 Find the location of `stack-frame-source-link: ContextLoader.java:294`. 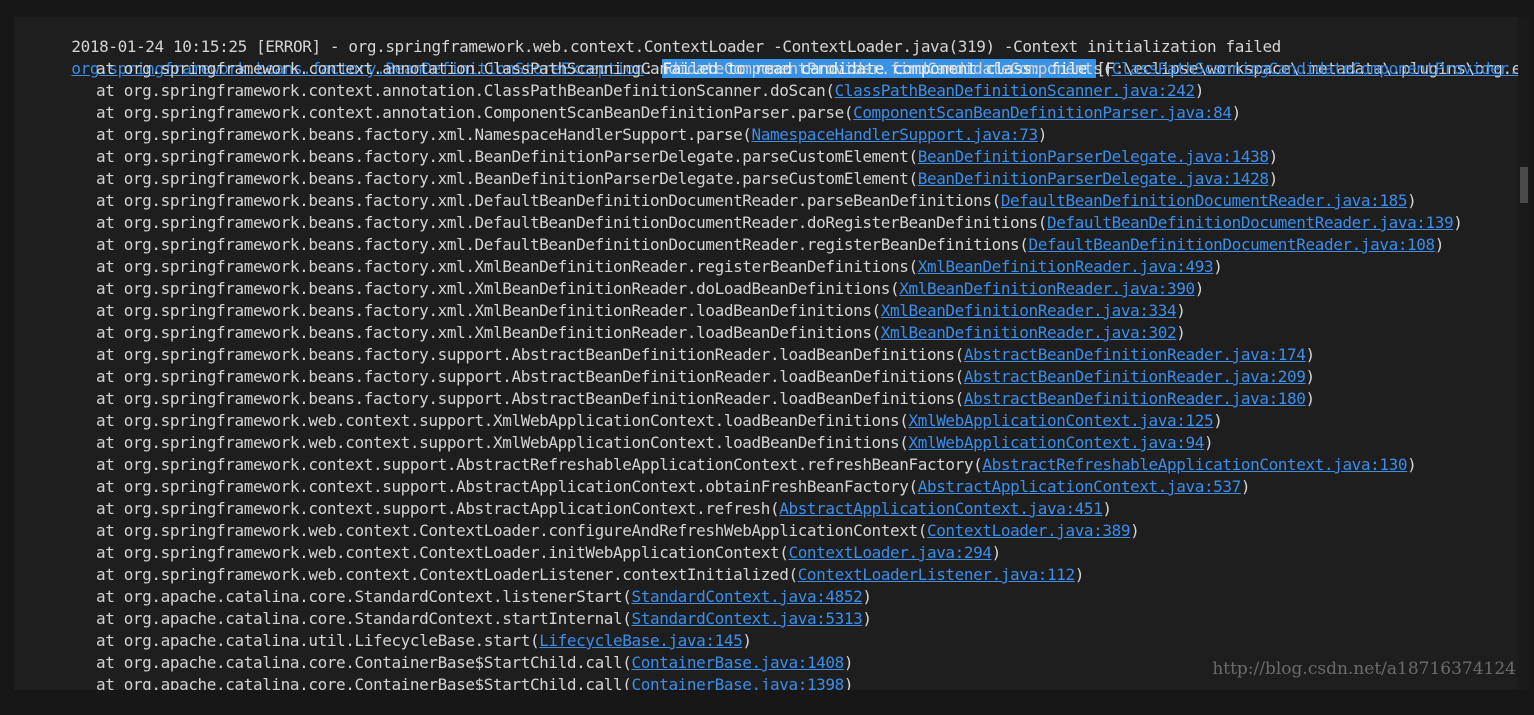

stack-frame-source-link: ContextLoader.java:294 is located at coordinates (890, 552).